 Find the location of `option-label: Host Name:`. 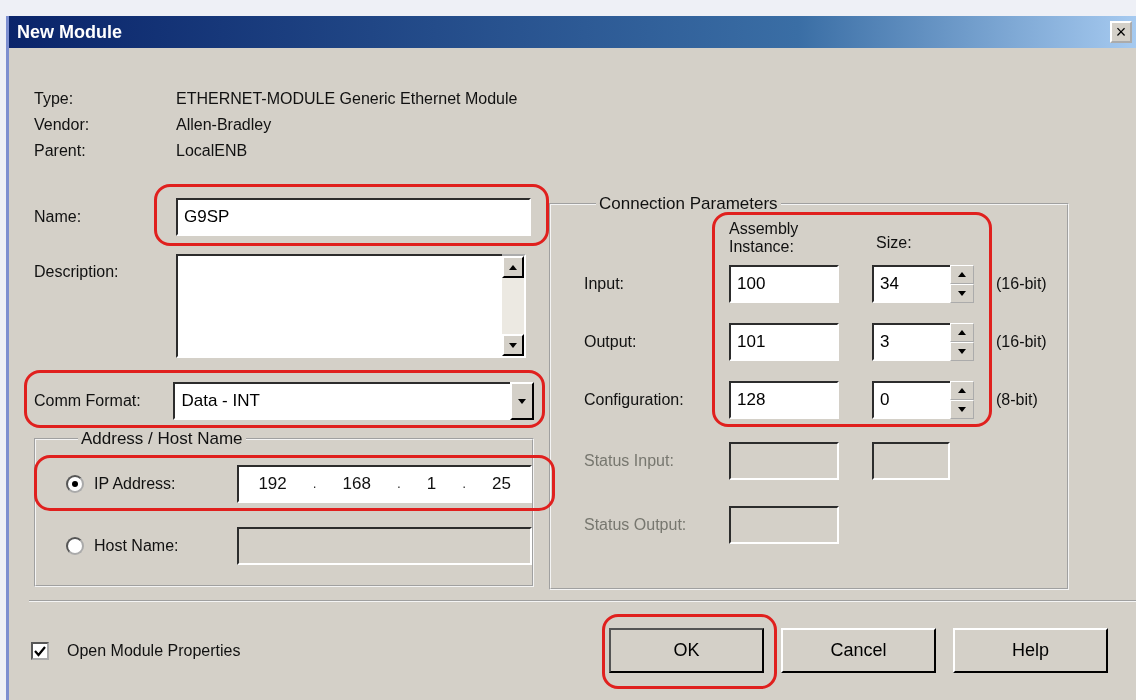

option-label: Host Name: is located at coordinates (161, 546).